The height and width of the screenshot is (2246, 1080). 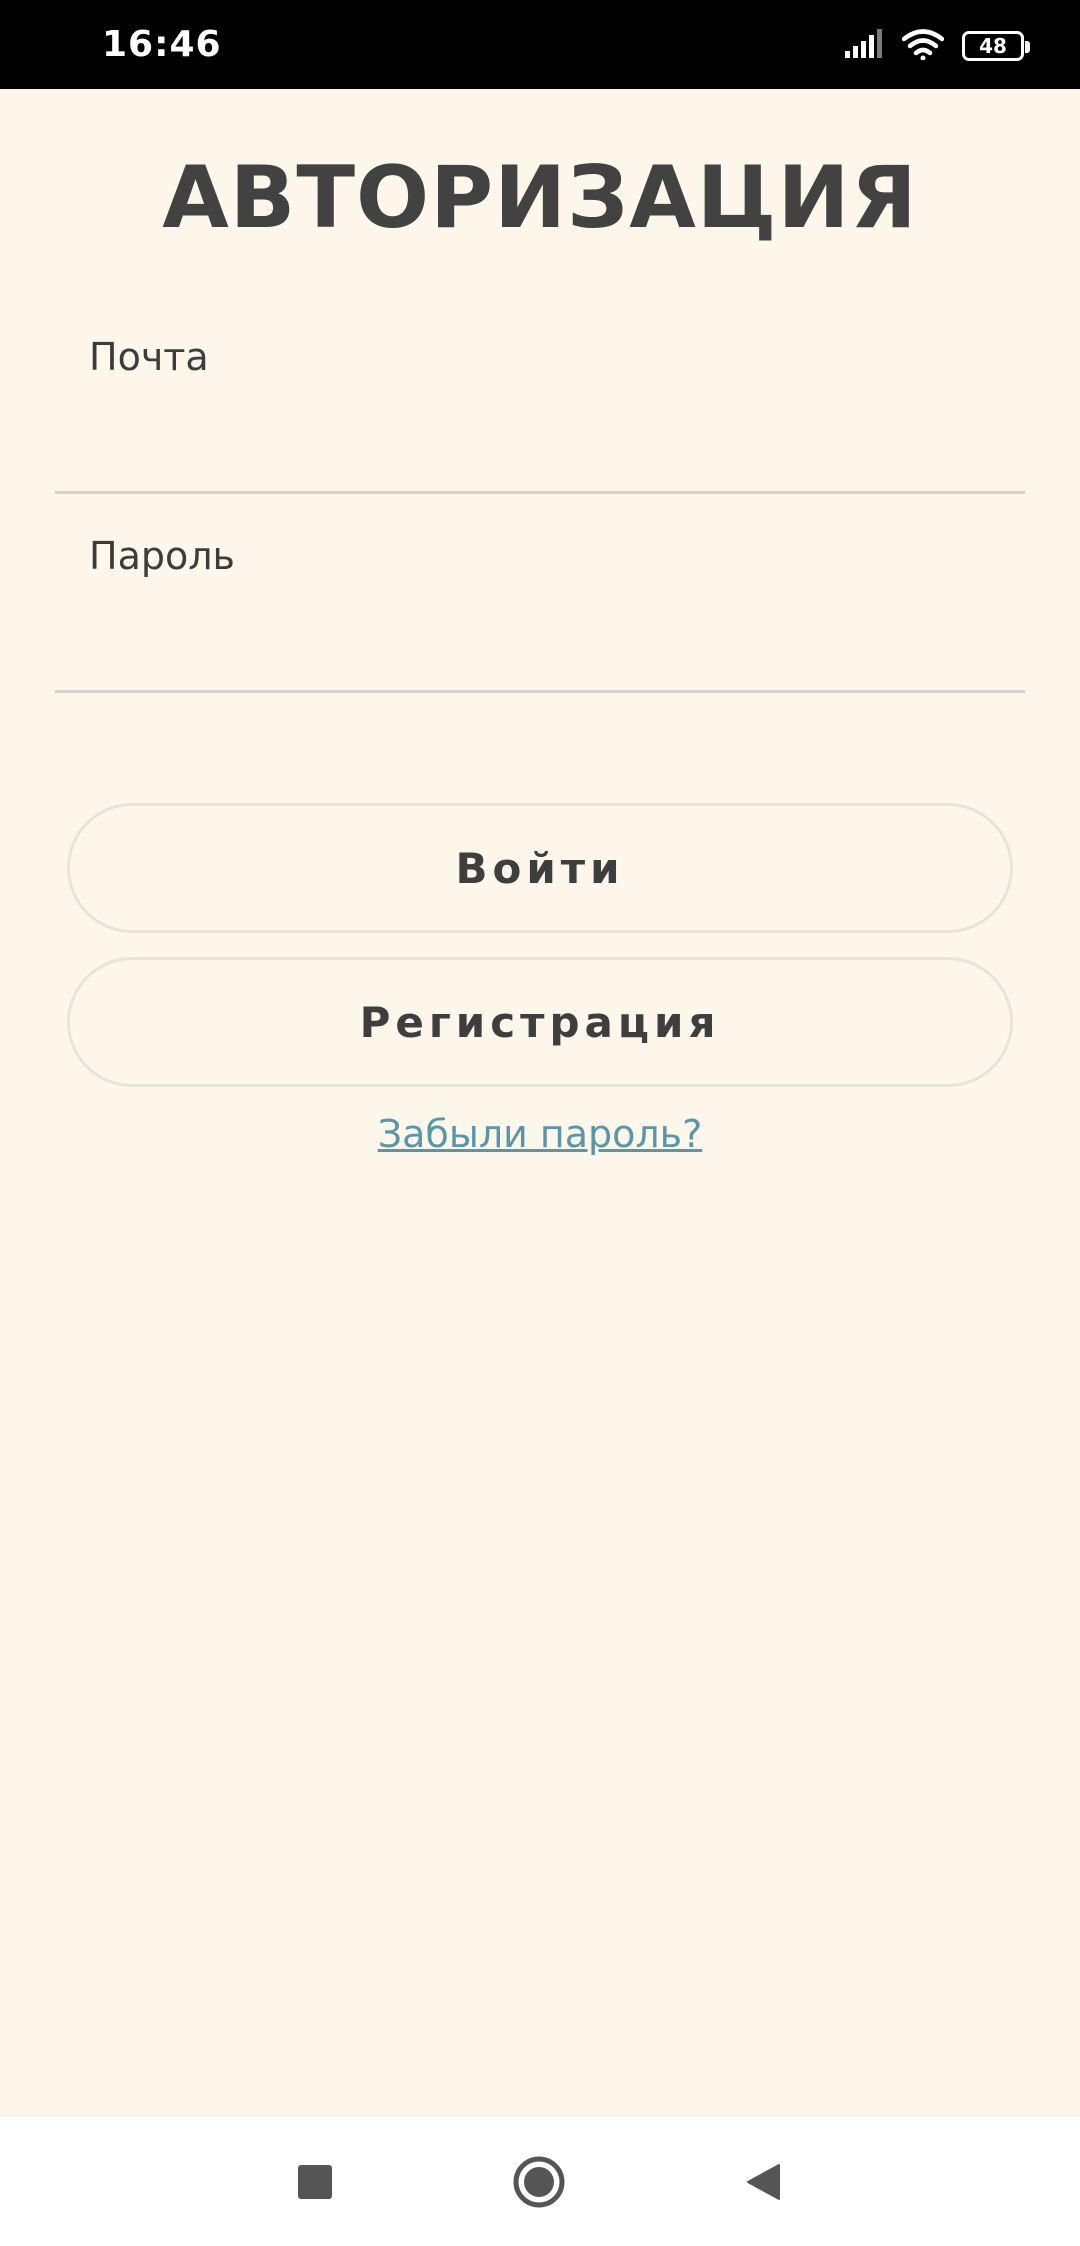 I want to click on home-icon, so click(x=539, y=2182).